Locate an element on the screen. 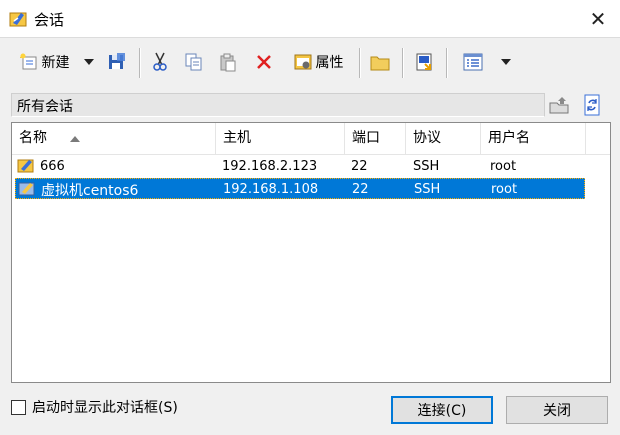  new-session-icon is located at coordinates (27, 61).